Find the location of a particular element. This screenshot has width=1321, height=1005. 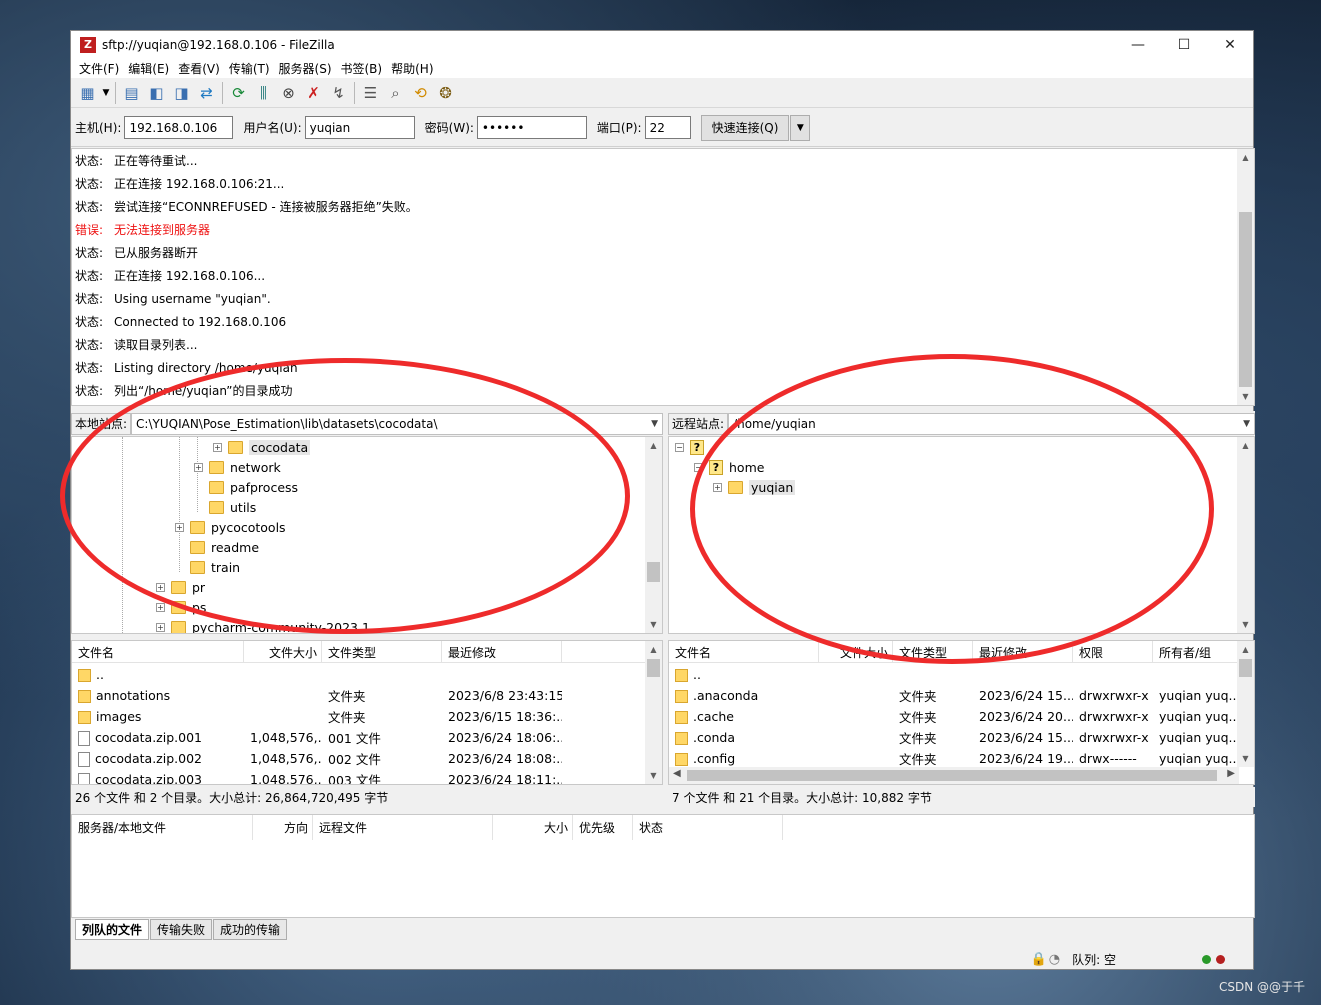

menu-server: 服务器(S) is located at coordinates (308, 68).